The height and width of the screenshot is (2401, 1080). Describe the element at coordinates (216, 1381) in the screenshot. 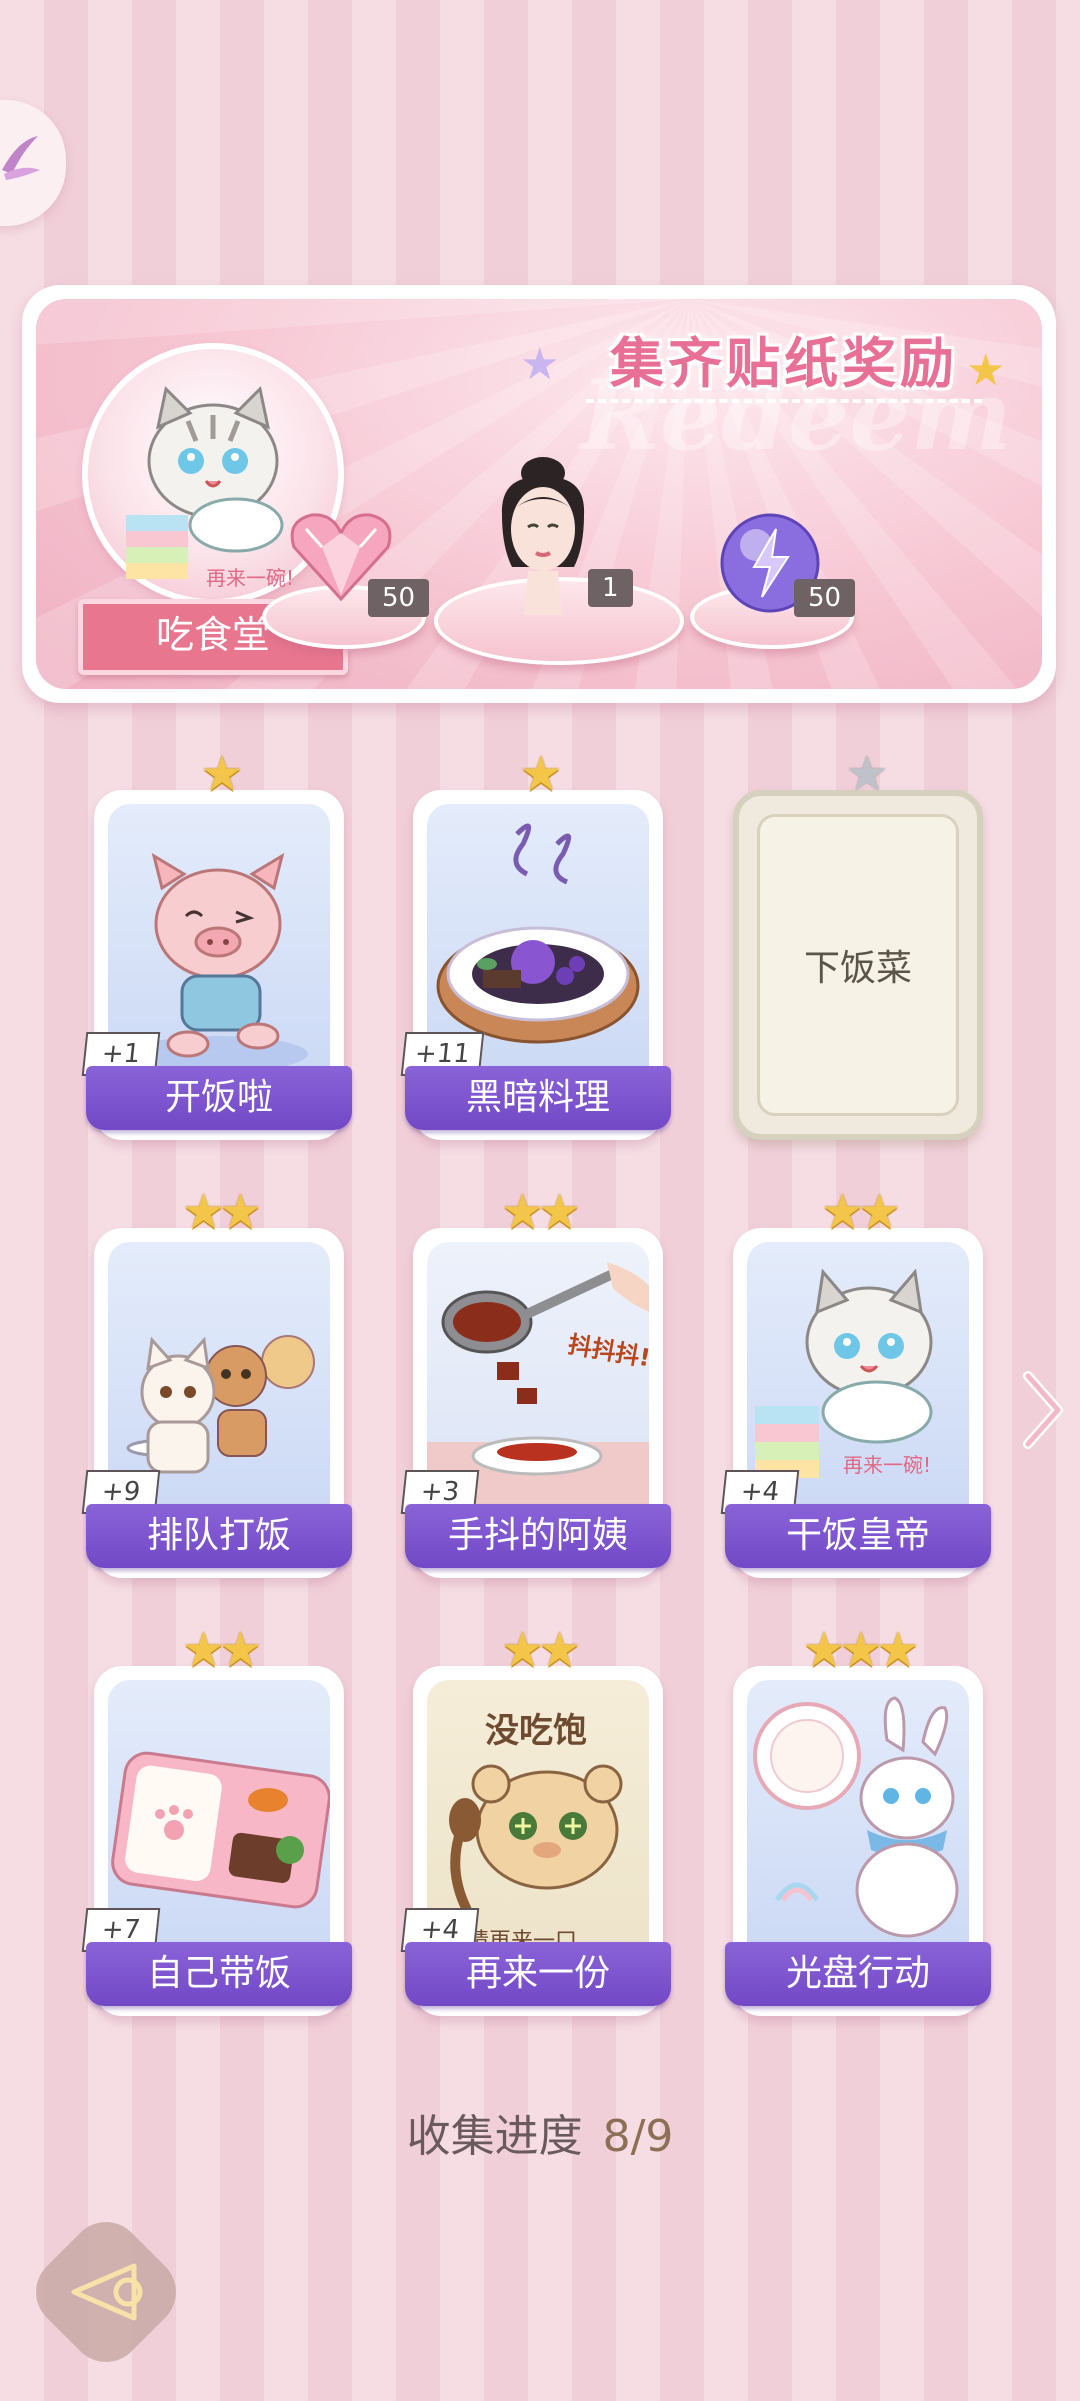

I see `sticker-card: ★★ +9 排队打饭` at that location.